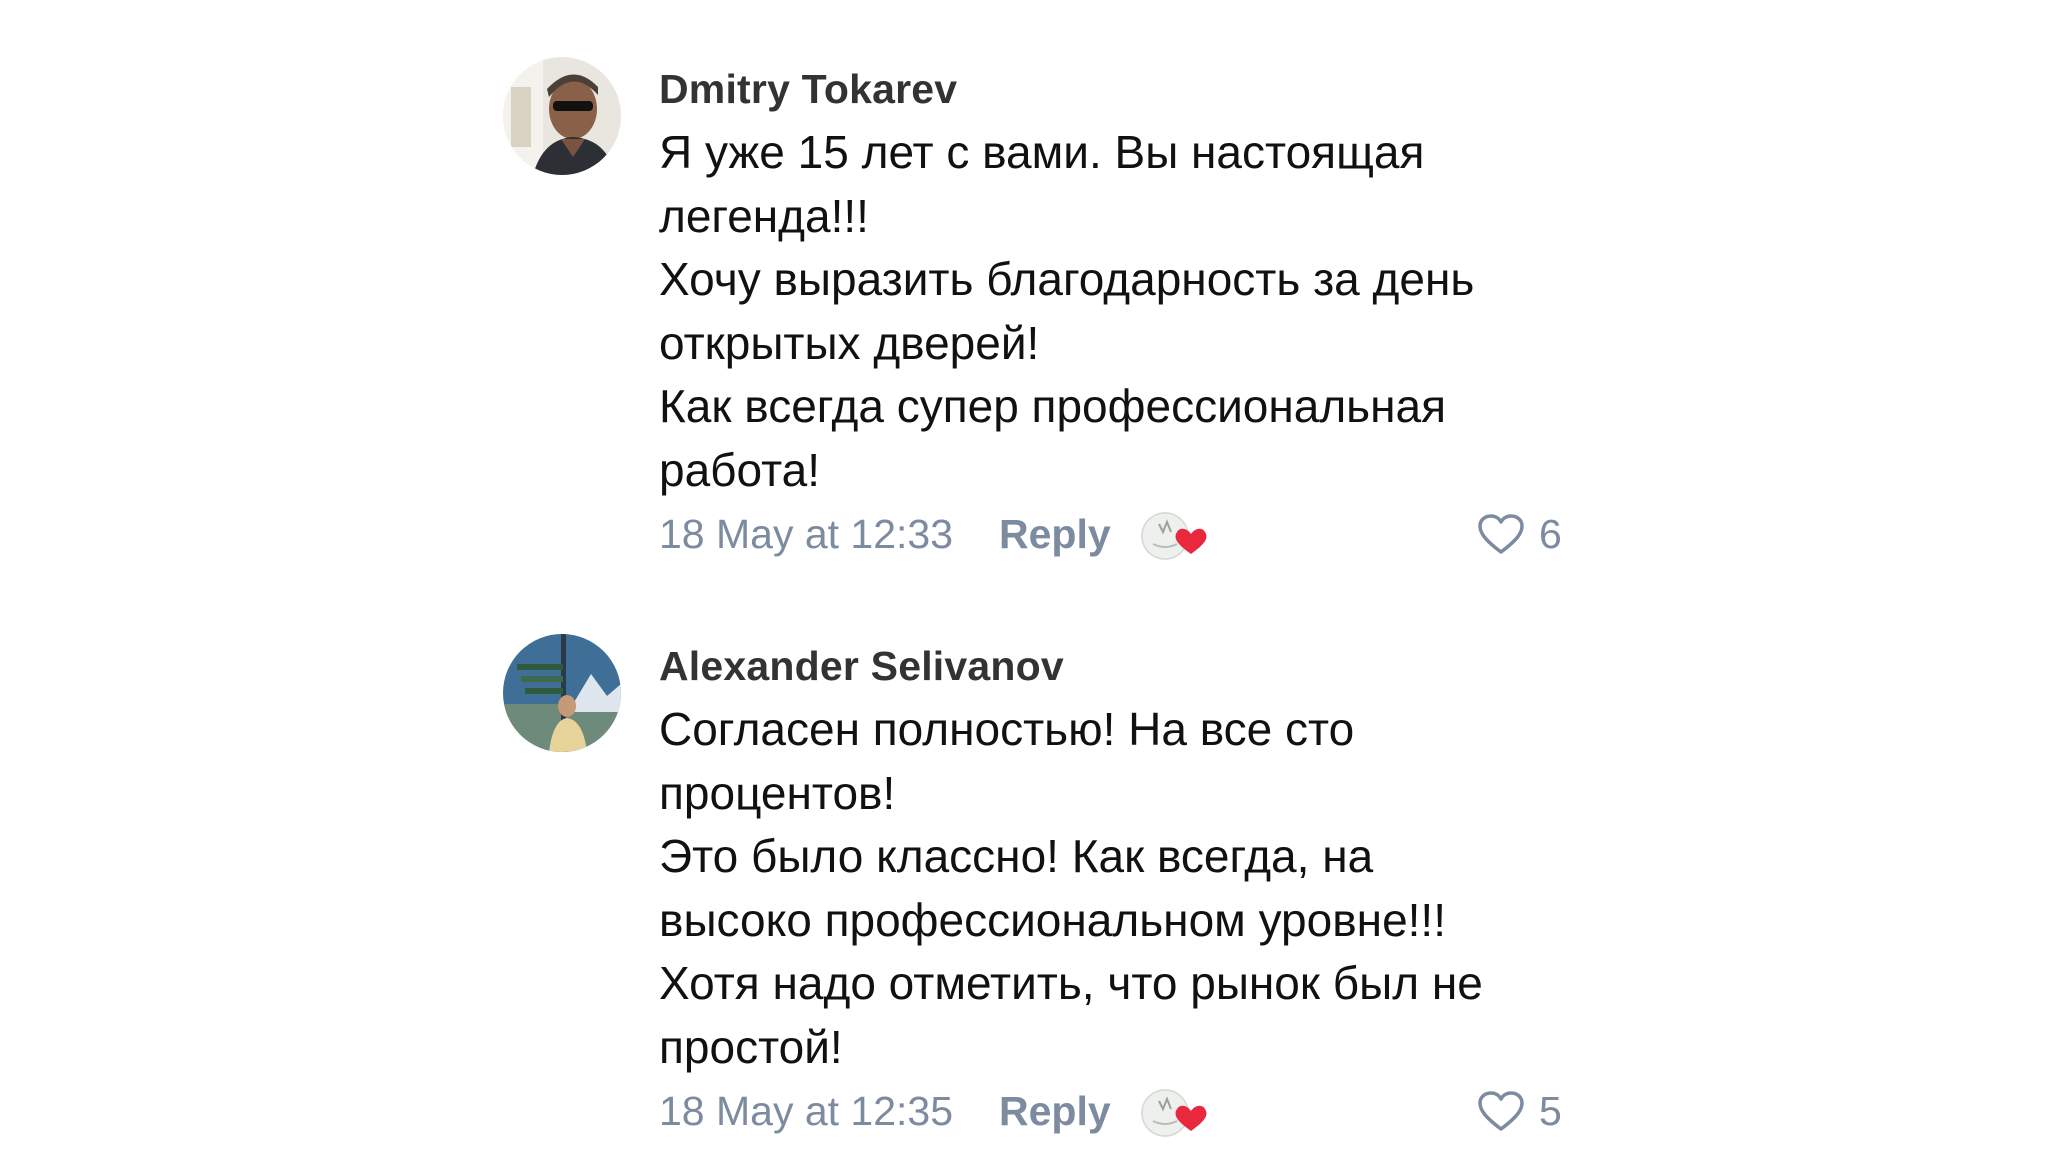 Image resolution: width=2048 pixels, height=1152 pixels. Describe the element at coordinates (1139, 666) in the screenshot. I see `comment-author: Alexander Selivanov` at that location.